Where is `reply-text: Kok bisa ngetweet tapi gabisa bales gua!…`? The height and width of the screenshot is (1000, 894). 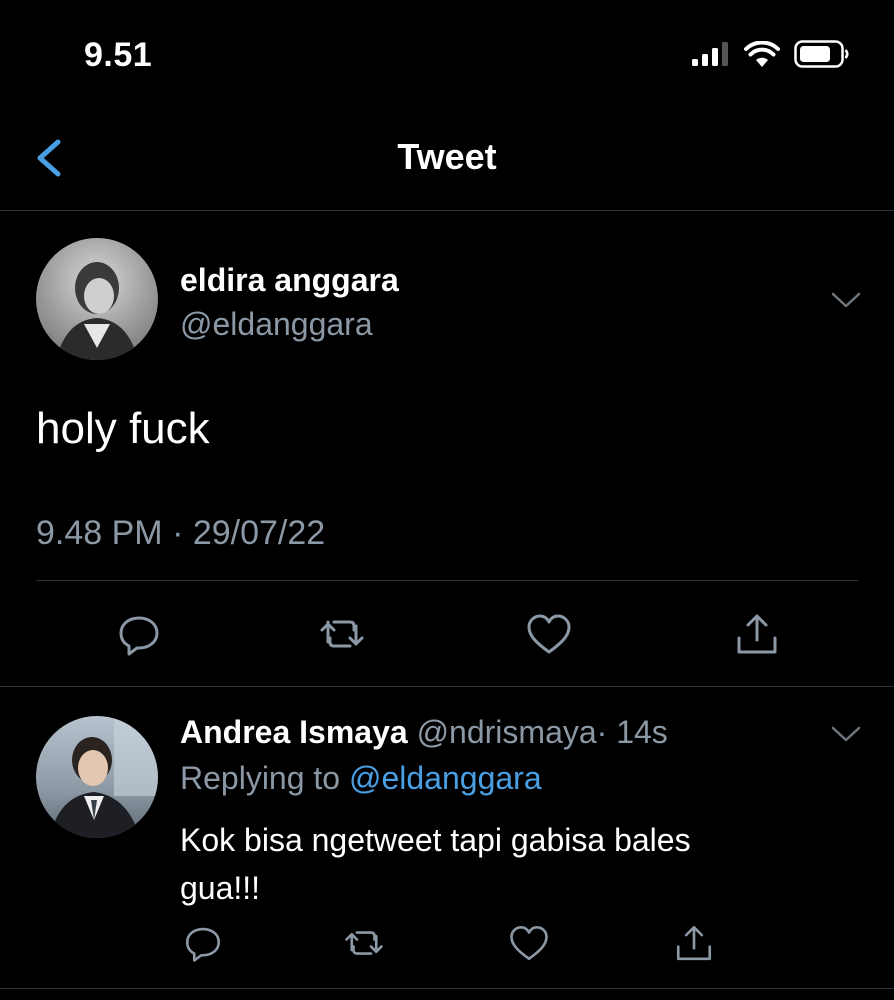 reply-text: Kok bisa ngetweet tapi gabisa bales gua!… is located at coordinates (435, 864).